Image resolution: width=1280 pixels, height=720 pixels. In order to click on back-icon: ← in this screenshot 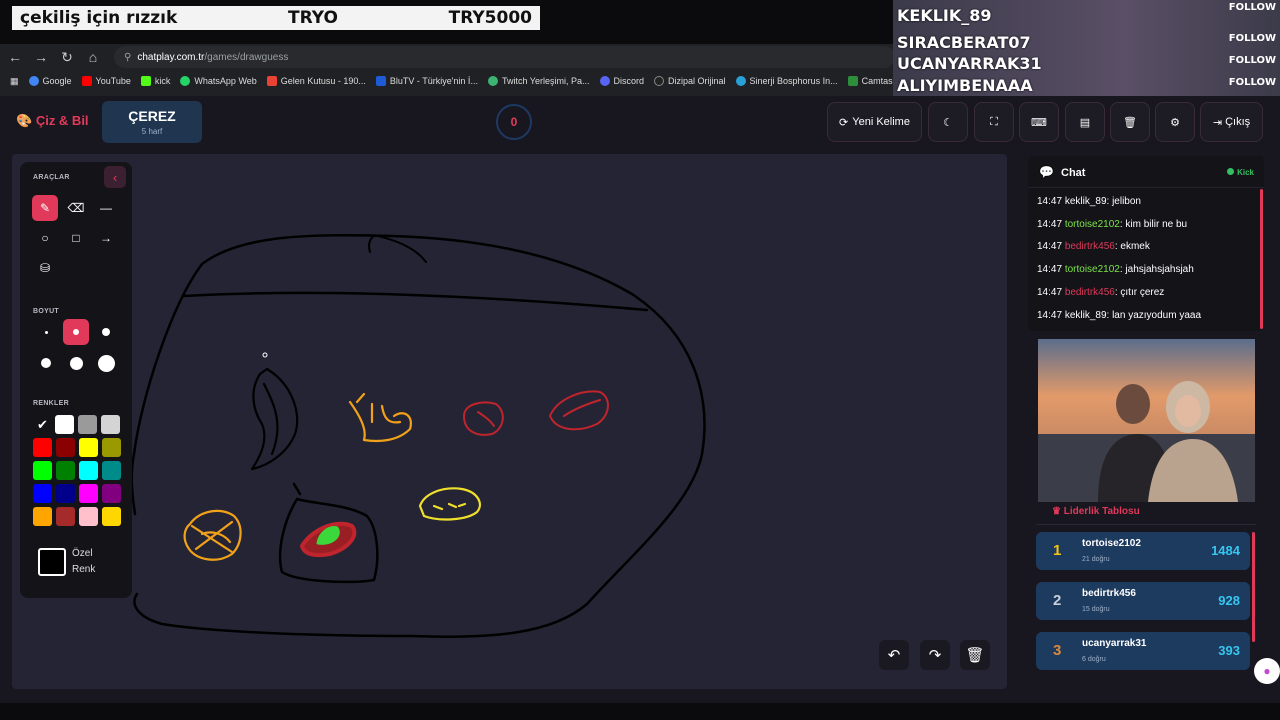, I will do `click(15, 57)`.